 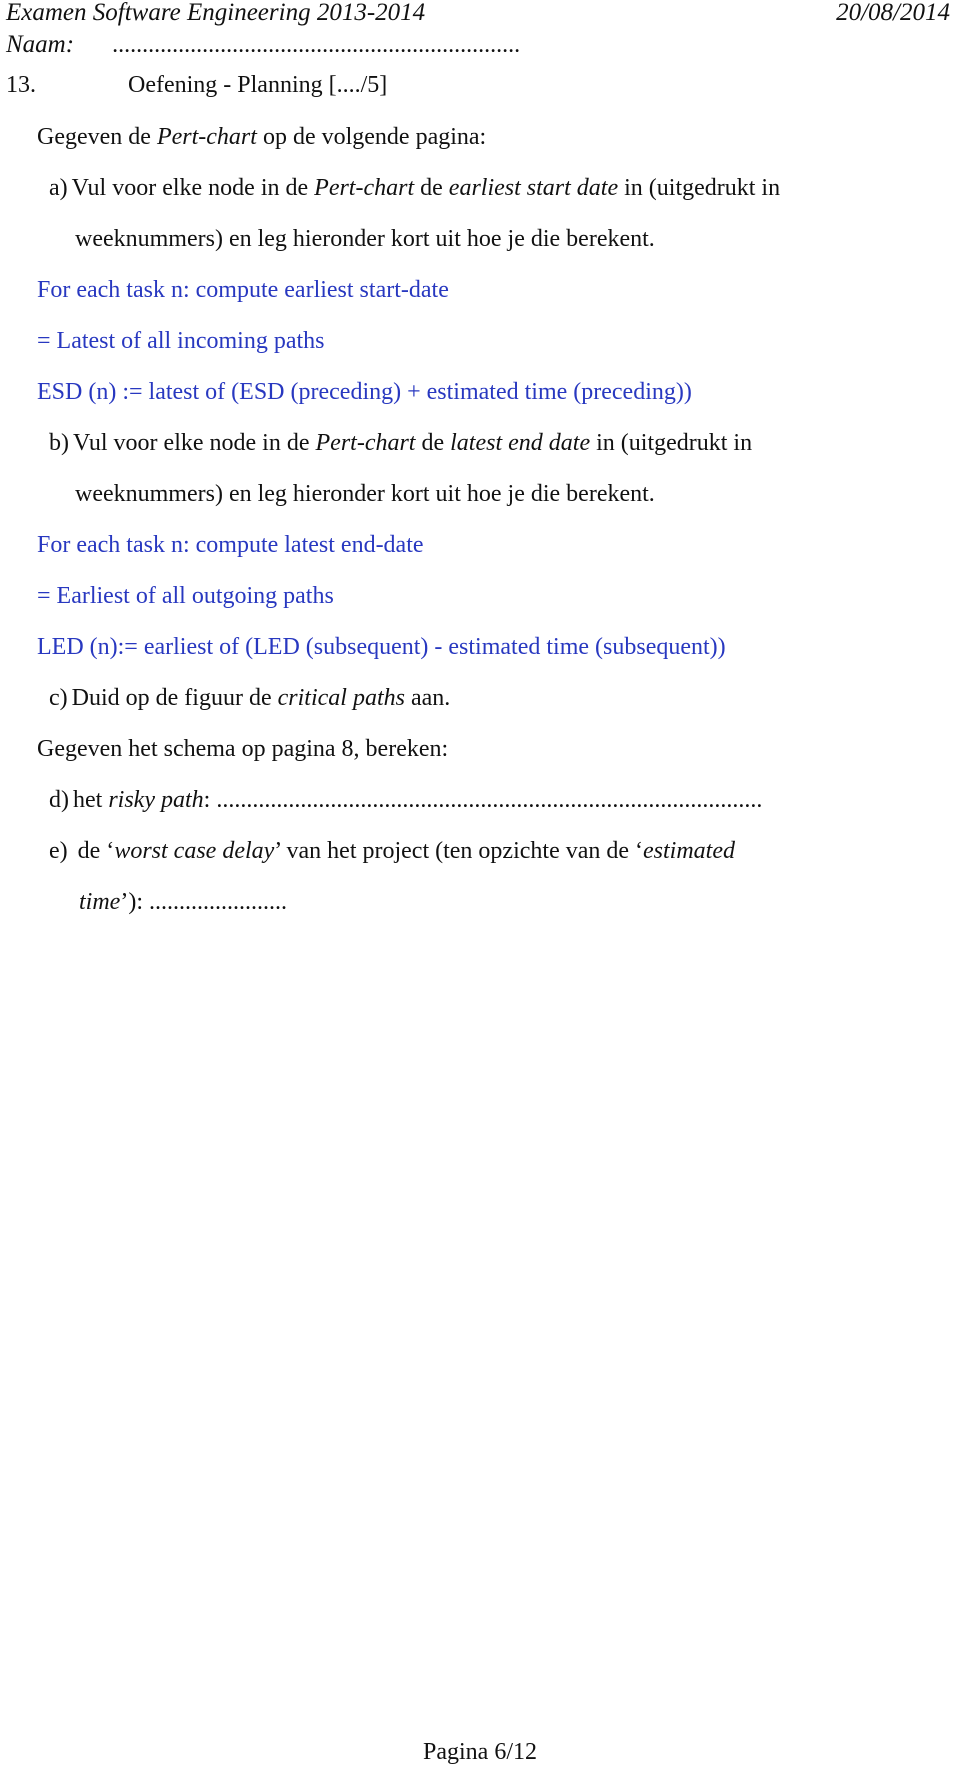 What do you see at coordinates (459, 851) in the screenshot?
I see `question-e-t2: ’ van het project (ten opzichte van de ‘` at bounding box center [459, 851].